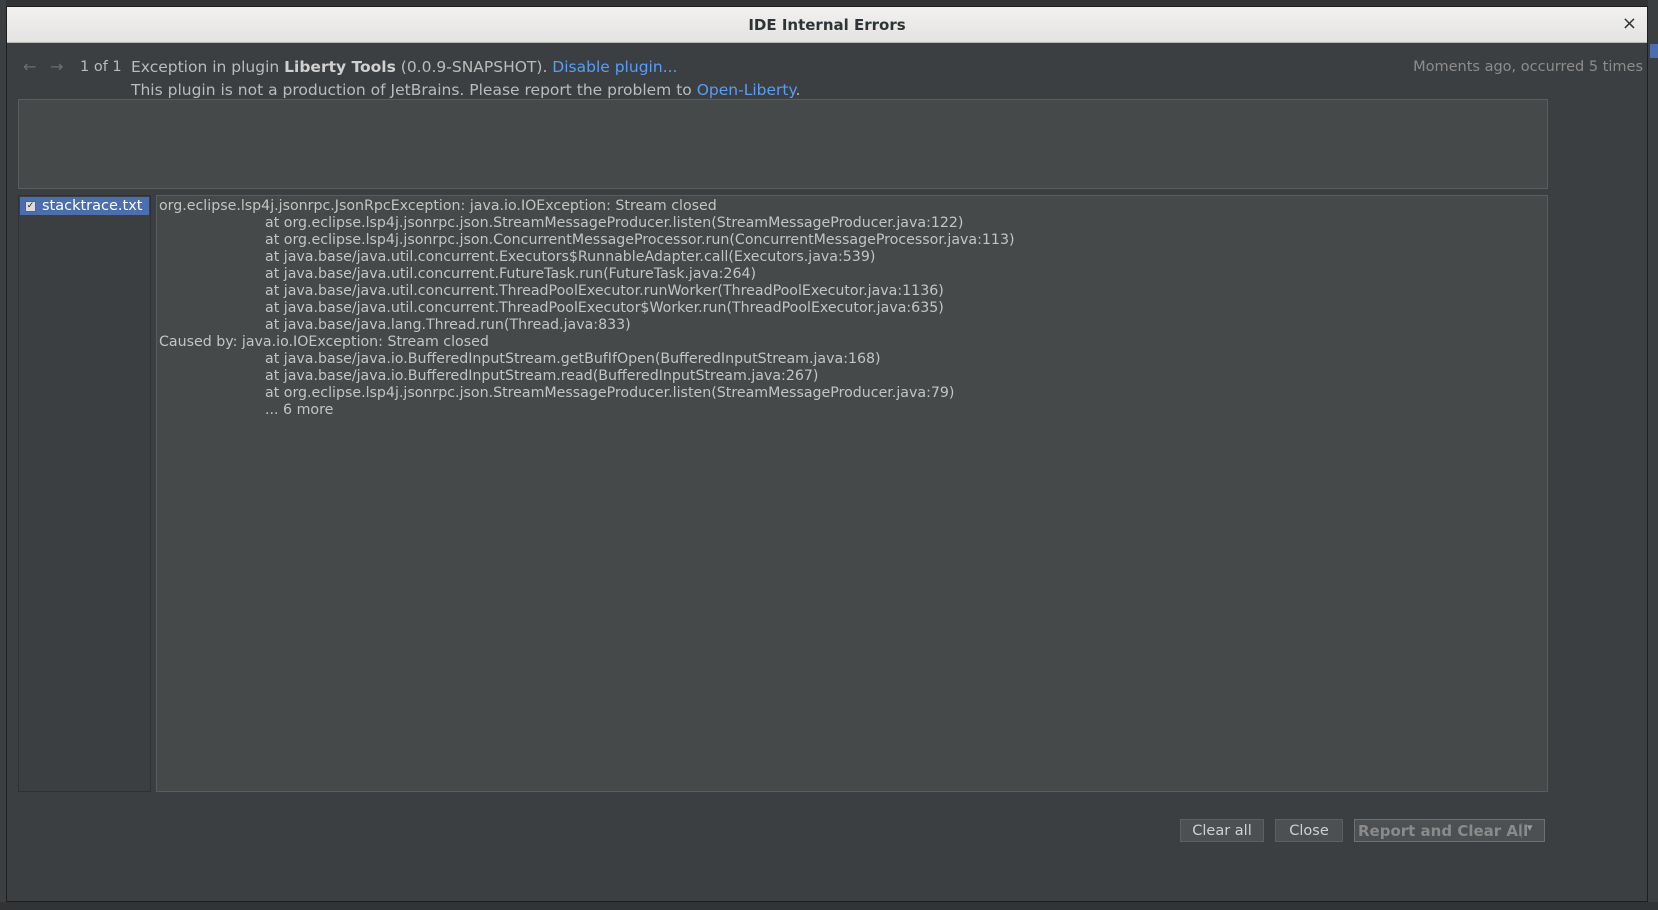 This screenshot has width=1658, height=910. I want to click on clear-all-button: Clear all, so click(1222, 830).